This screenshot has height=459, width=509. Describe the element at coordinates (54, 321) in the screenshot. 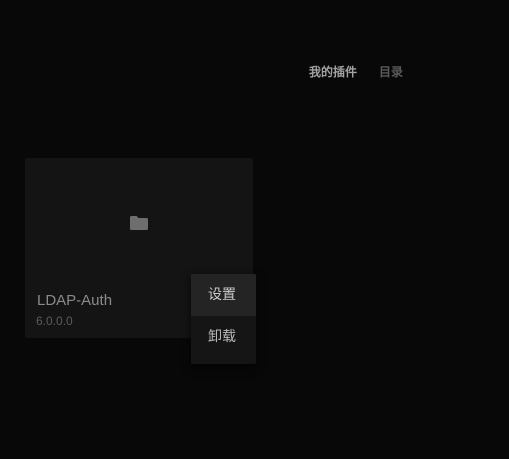

I see `plugin-version: 6.0.0.0` at that location.